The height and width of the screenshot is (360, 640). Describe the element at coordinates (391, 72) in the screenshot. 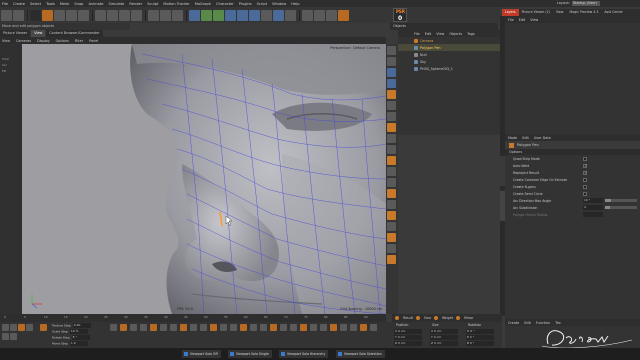

I see `points-mode-icon` at that location.